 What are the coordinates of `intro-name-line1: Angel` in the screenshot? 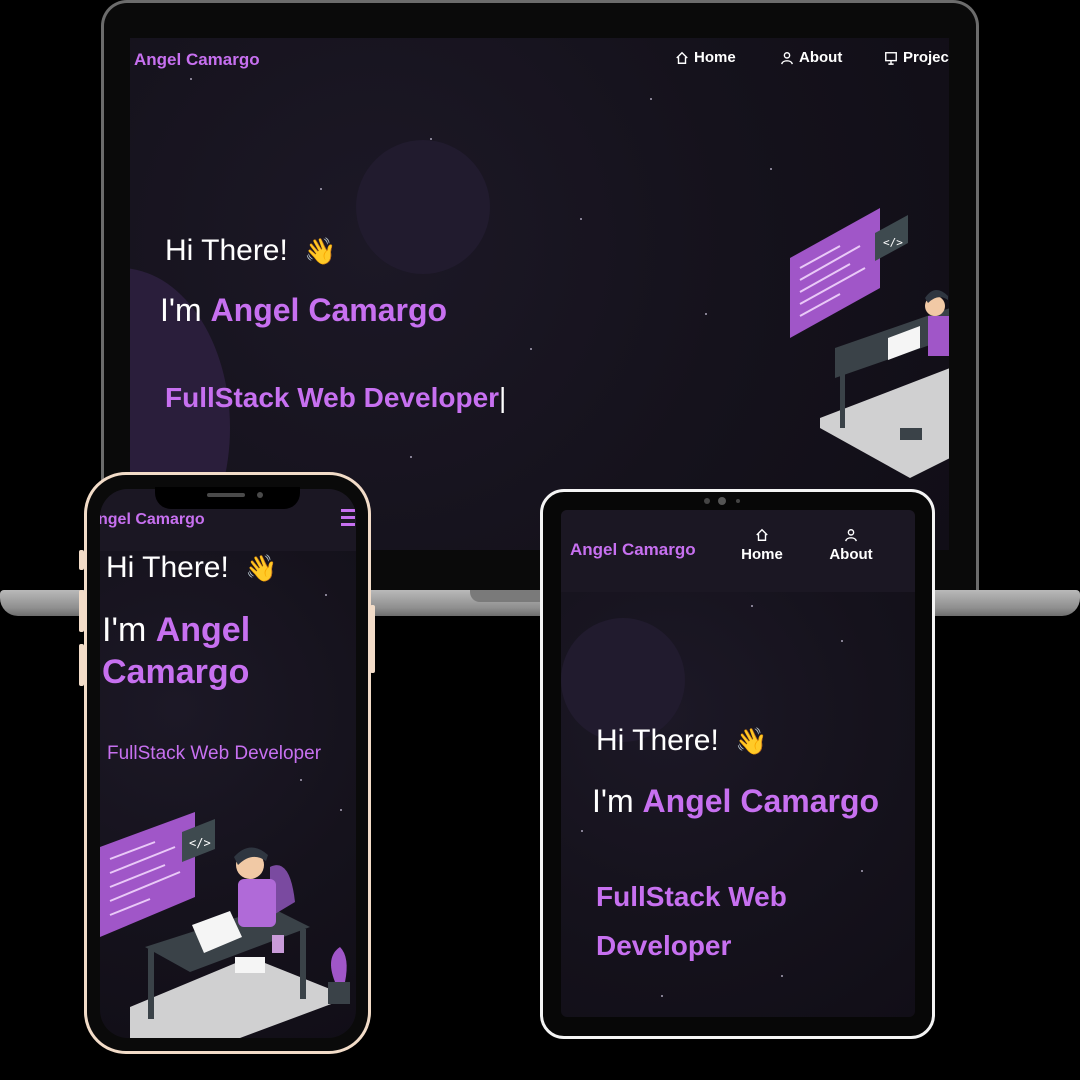 It's located at (203, 630).